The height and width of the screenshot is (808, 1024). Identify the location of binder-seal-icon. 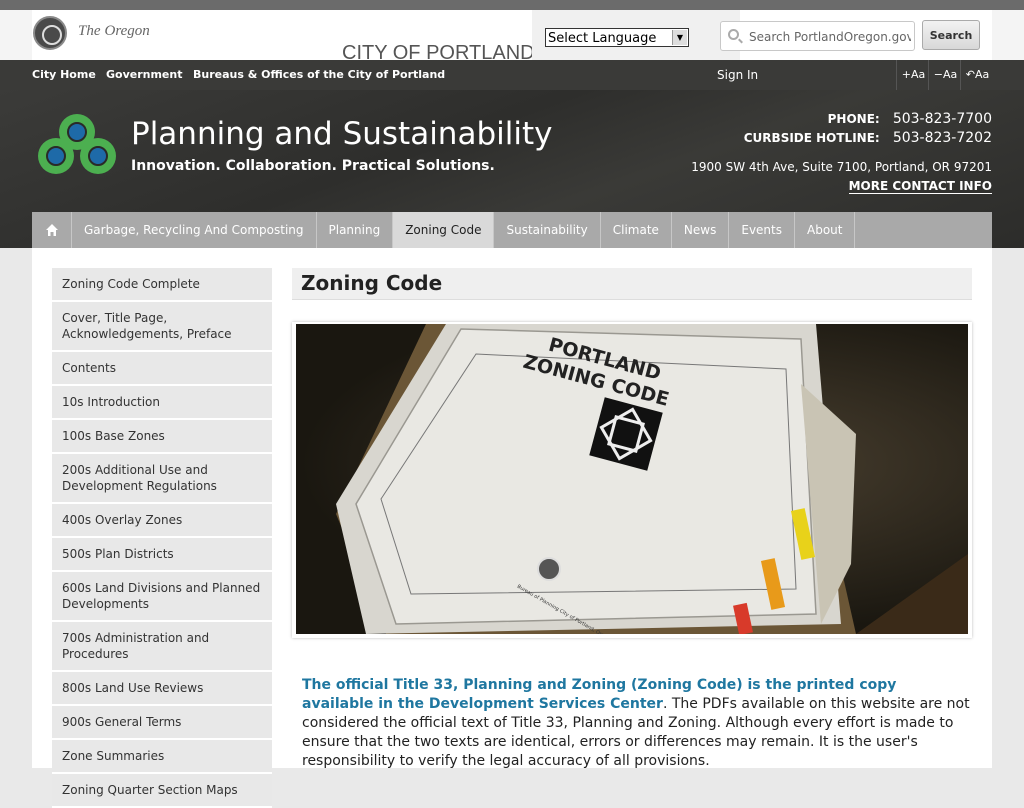
(549, 569).